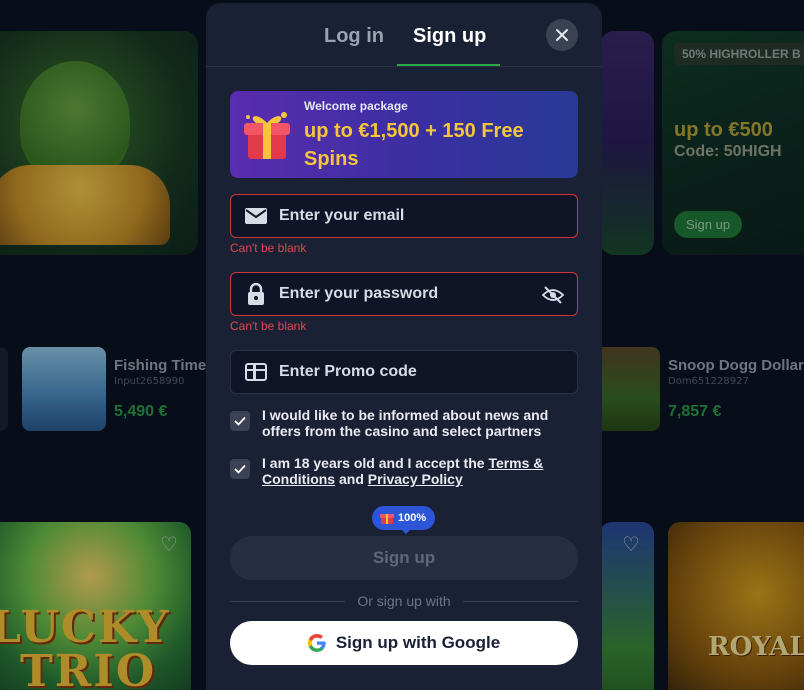  I want to click on email-field, so click(404, 216).